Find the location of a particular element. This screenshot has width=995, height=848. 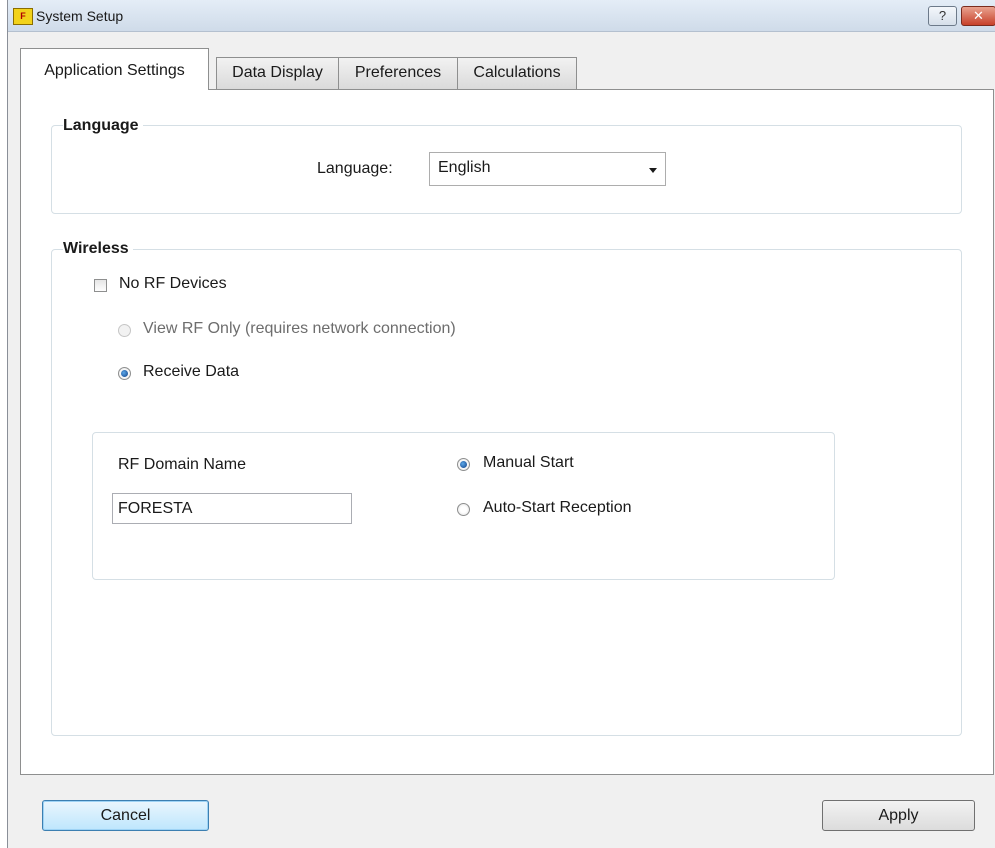

language-label: Language: is located at coordinates (355, 168).